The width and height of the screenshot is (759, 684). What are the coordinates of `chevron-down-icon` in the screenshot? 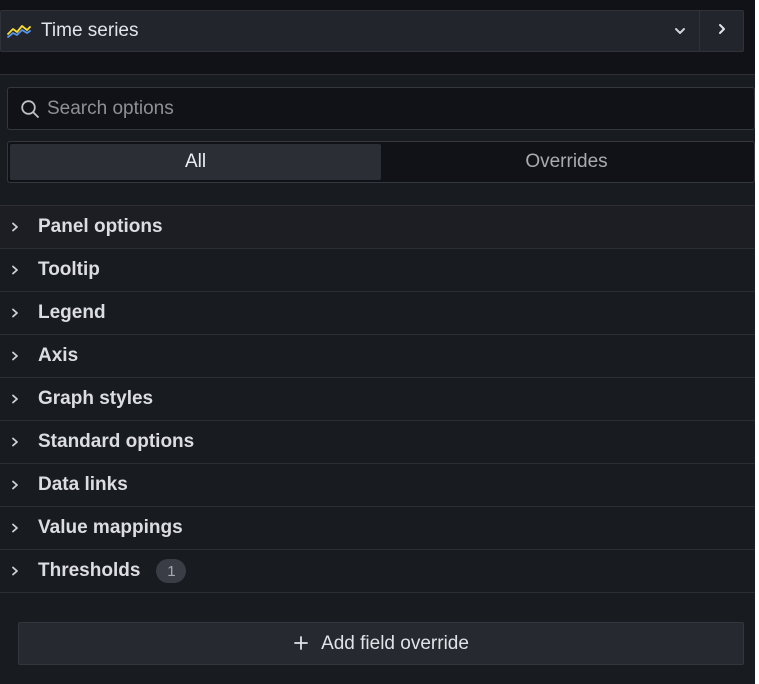 It's located at (680, 31).